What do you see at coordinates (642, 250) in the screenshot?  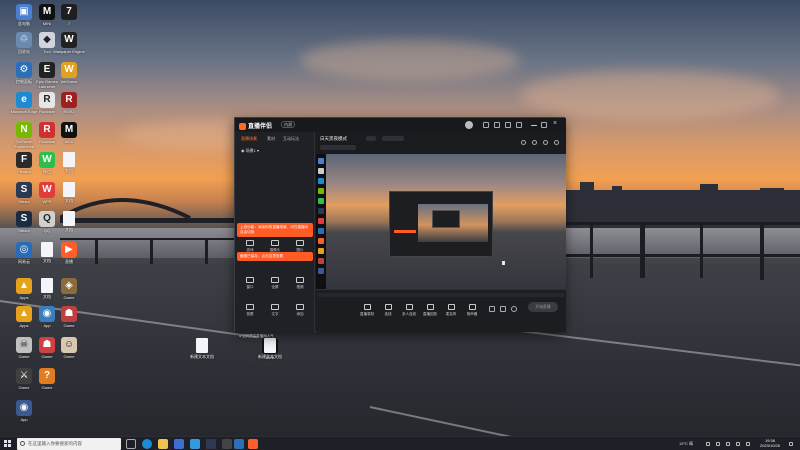 I see `railing-post` at bounding box center [642, 250].